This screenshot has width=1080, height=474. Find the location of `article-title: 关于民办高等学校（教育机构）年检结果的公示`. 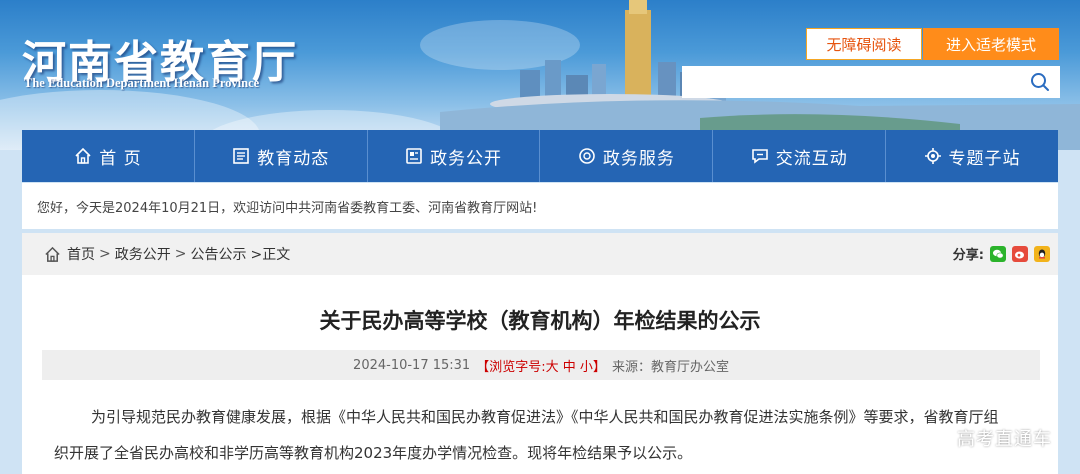

article-title: 关于民办高等学校（教育机构）年检结果的公示 is located at coordinates (540, 321).